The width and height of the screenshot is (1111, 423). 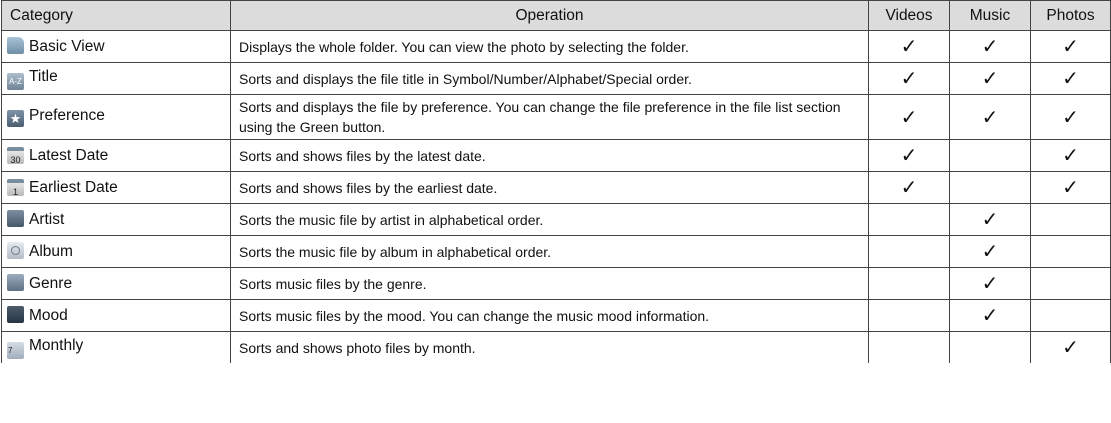 I want to click on category-label: Basic View, so click(x=67, y=46).